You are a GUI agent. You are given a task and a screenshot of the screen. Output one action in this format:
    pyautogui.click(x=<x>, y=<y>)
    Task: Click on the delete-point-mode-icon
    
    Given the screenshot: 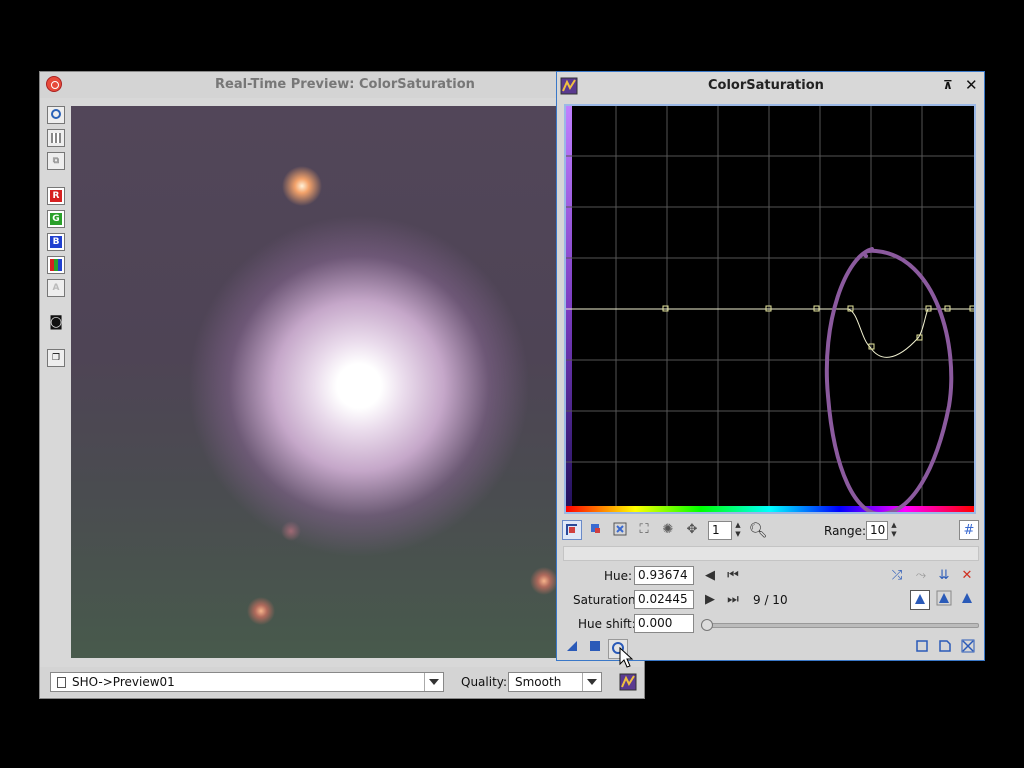 What is the action you would take?
    pyautogui.click(x=620, y=530)
    